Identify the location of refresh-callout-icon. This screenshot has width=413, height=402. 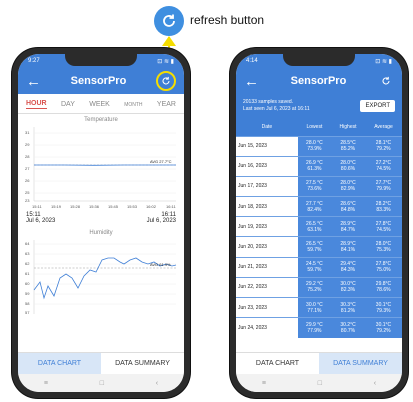
(169, 21).